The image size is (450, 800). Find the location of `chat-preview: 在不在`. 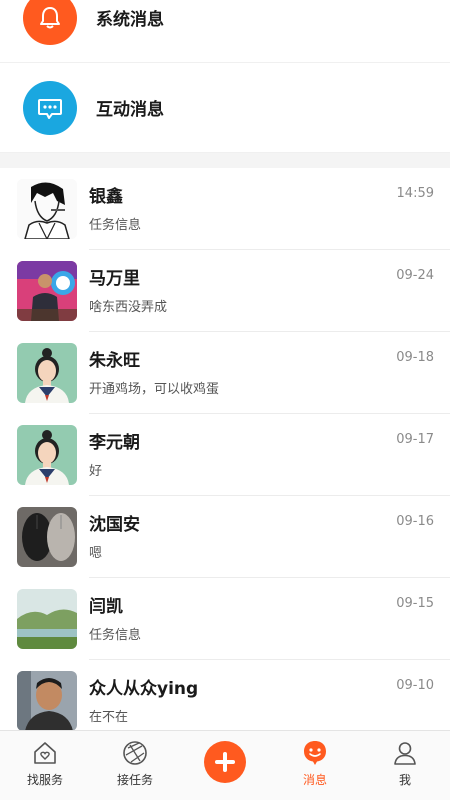

chat-preview: 在不在 is located at coordinates (109, 717).